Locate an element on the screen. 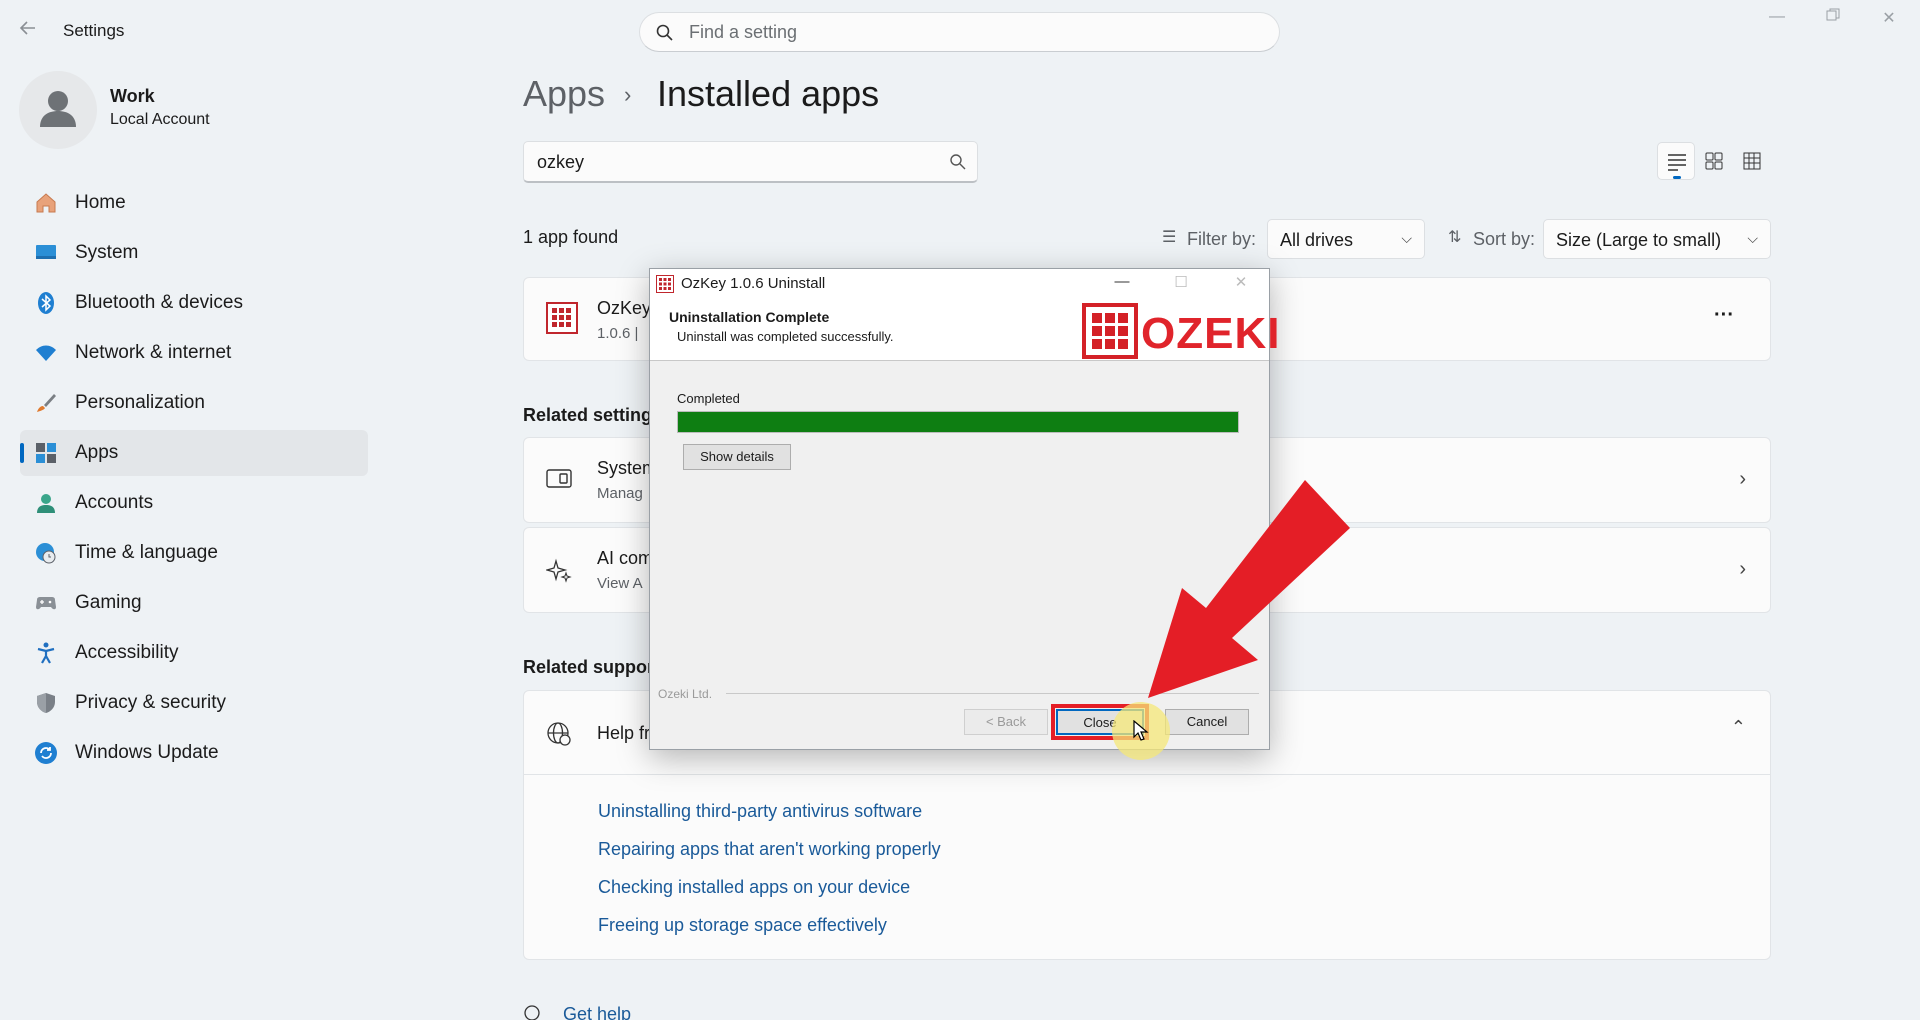 The width and height of the screenshot is (1920, 1020). wifi-icon is located at coordinates (46, 353).